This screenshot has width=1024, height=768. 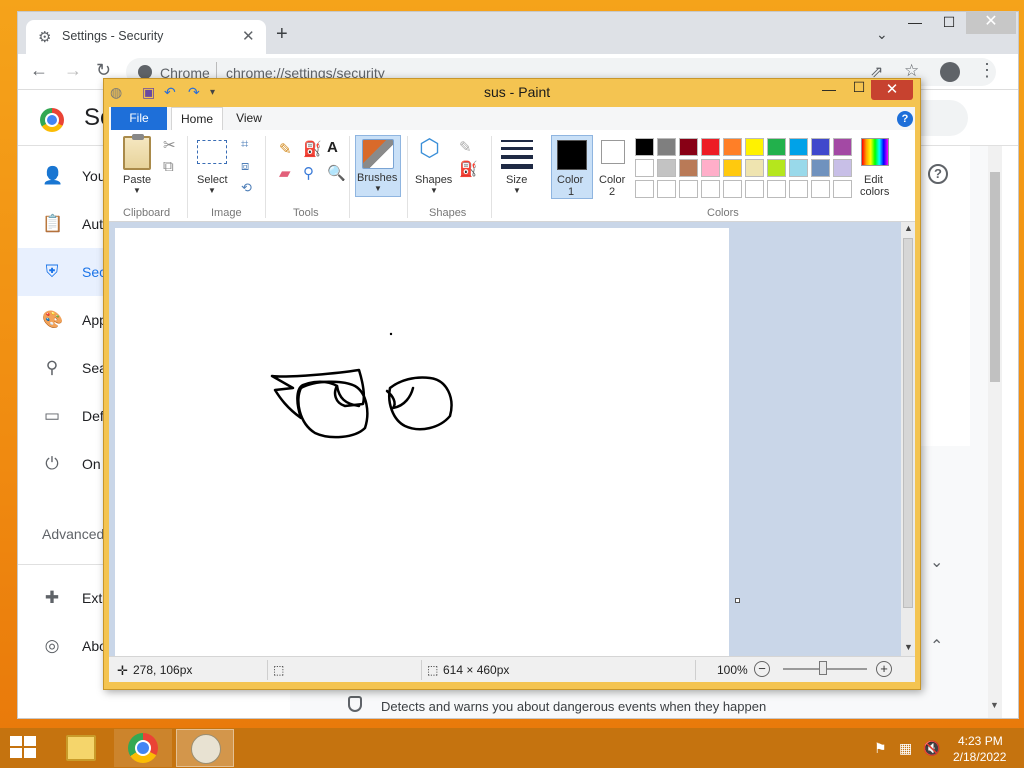 What do you see at coordinates (212, 180) in the screenshot?
I see `select-button-label: Select` at bounding box center [212, 180].